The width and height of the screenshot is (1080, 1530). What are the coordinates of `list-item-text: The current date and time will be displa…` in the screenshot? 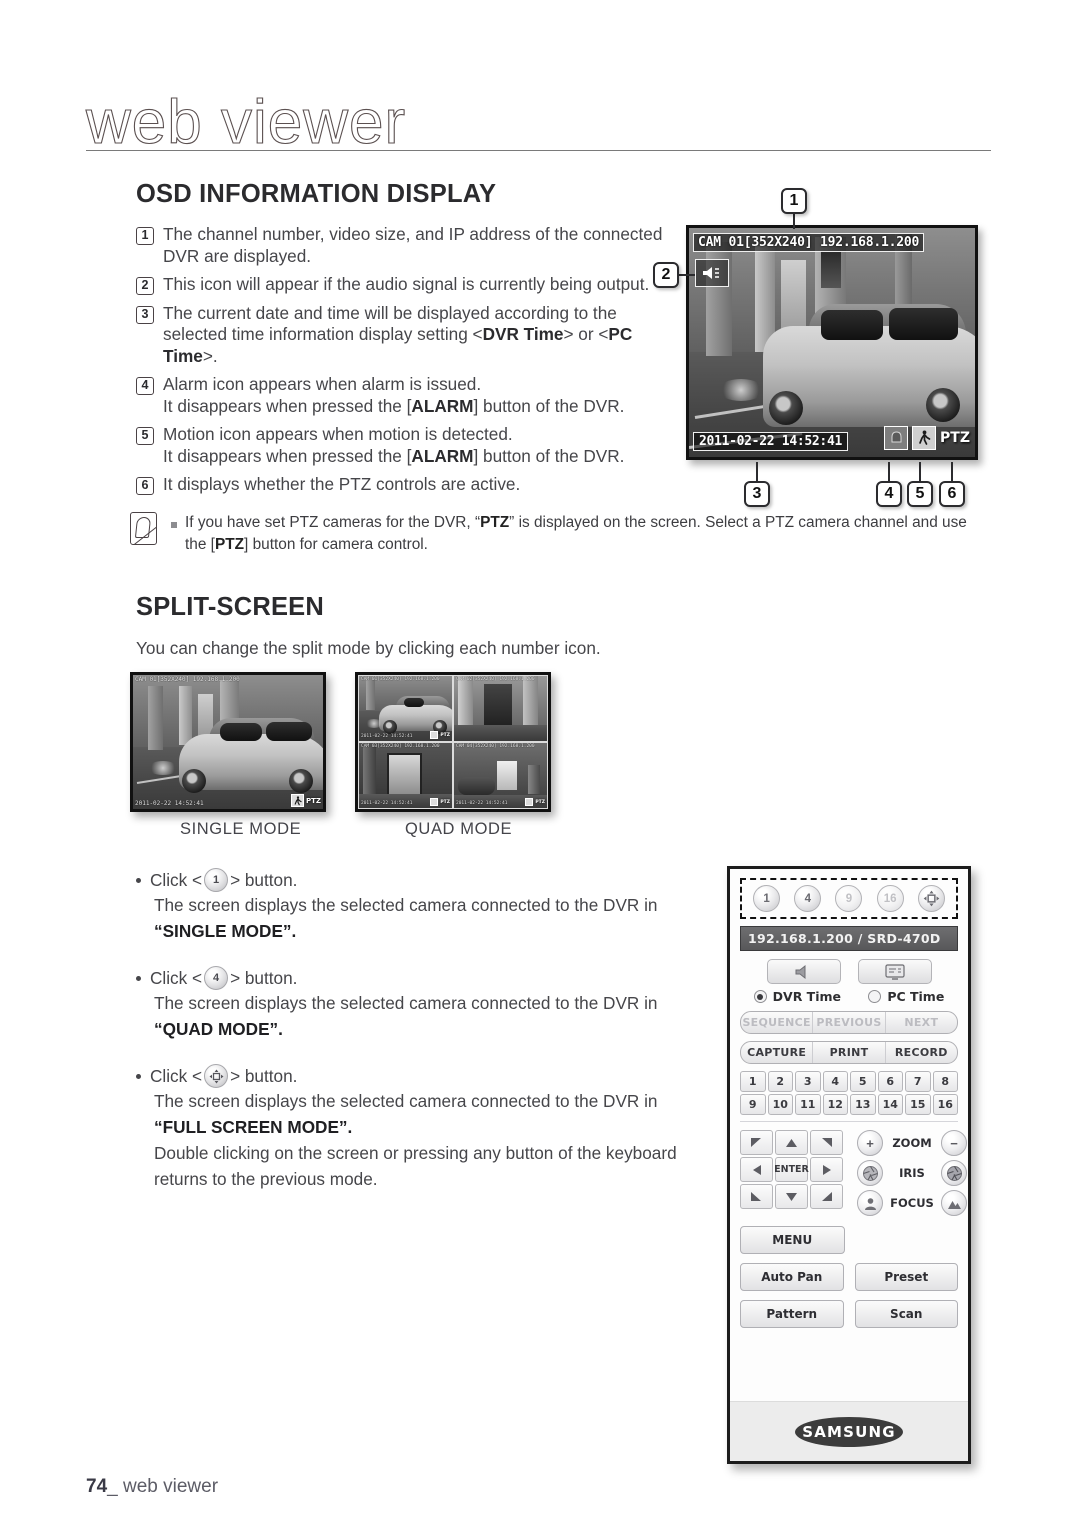 It's located at (398, 334).